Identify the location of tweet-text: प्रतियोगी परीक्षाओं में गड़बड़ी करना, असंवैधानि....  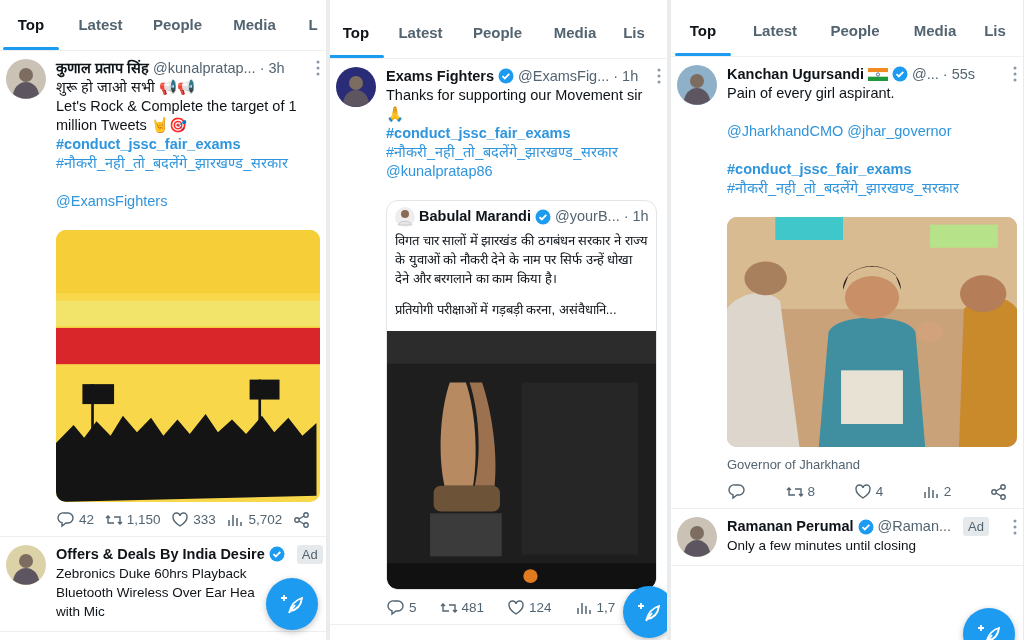
(506, 309).